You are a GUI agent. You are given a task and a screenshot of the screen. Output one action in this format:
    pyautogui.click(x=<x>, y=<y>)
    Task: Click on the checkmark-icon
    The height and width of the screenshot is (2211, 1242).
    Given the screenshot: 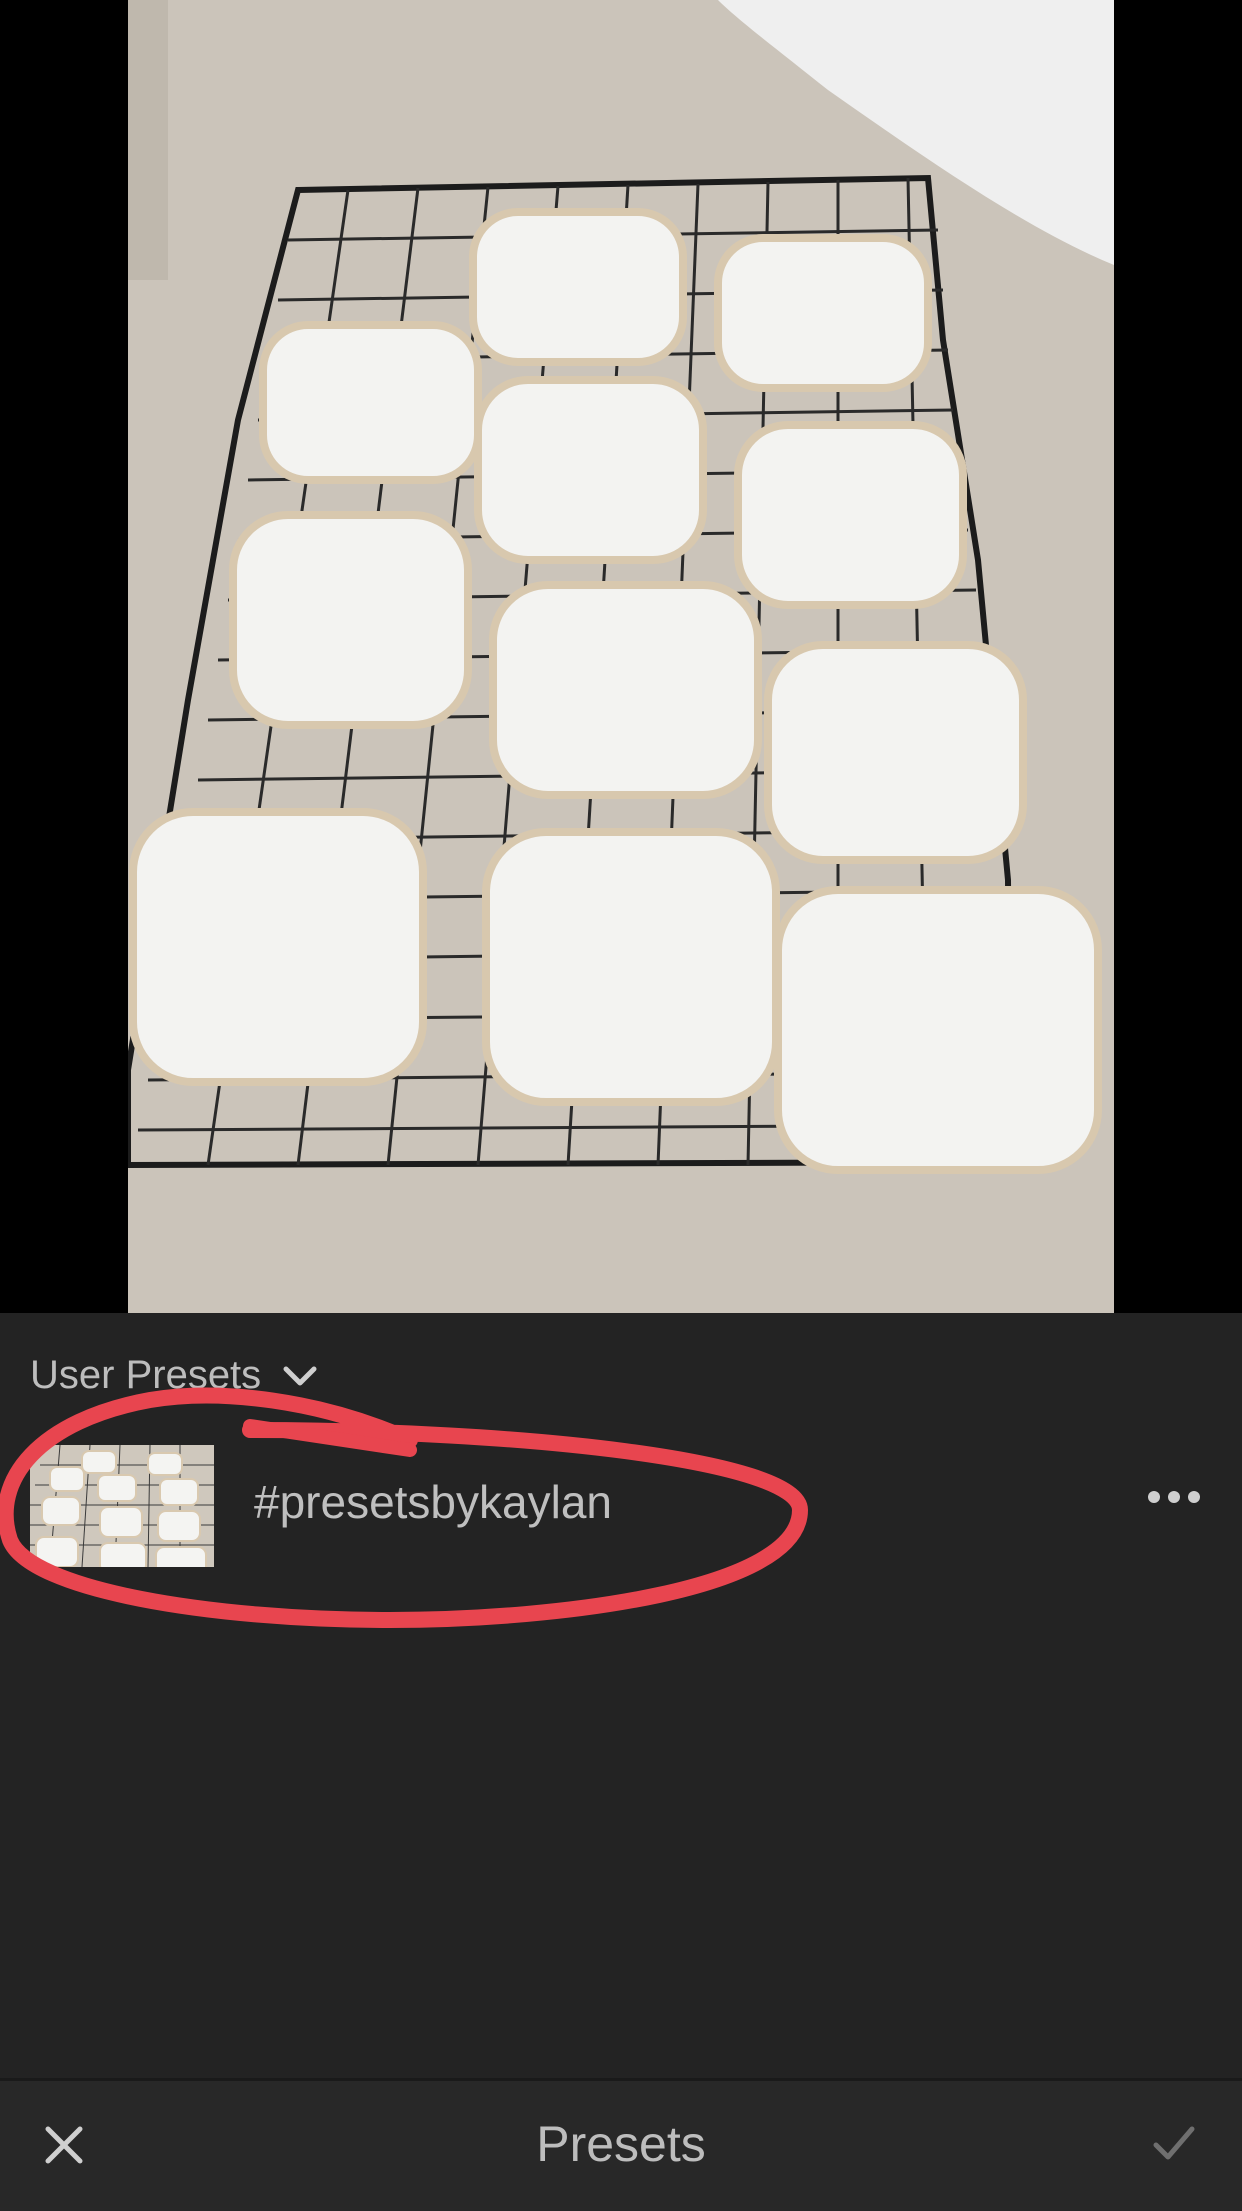 What is the action you would take?
    pyautogui.click(x=1174, y=2145)
    